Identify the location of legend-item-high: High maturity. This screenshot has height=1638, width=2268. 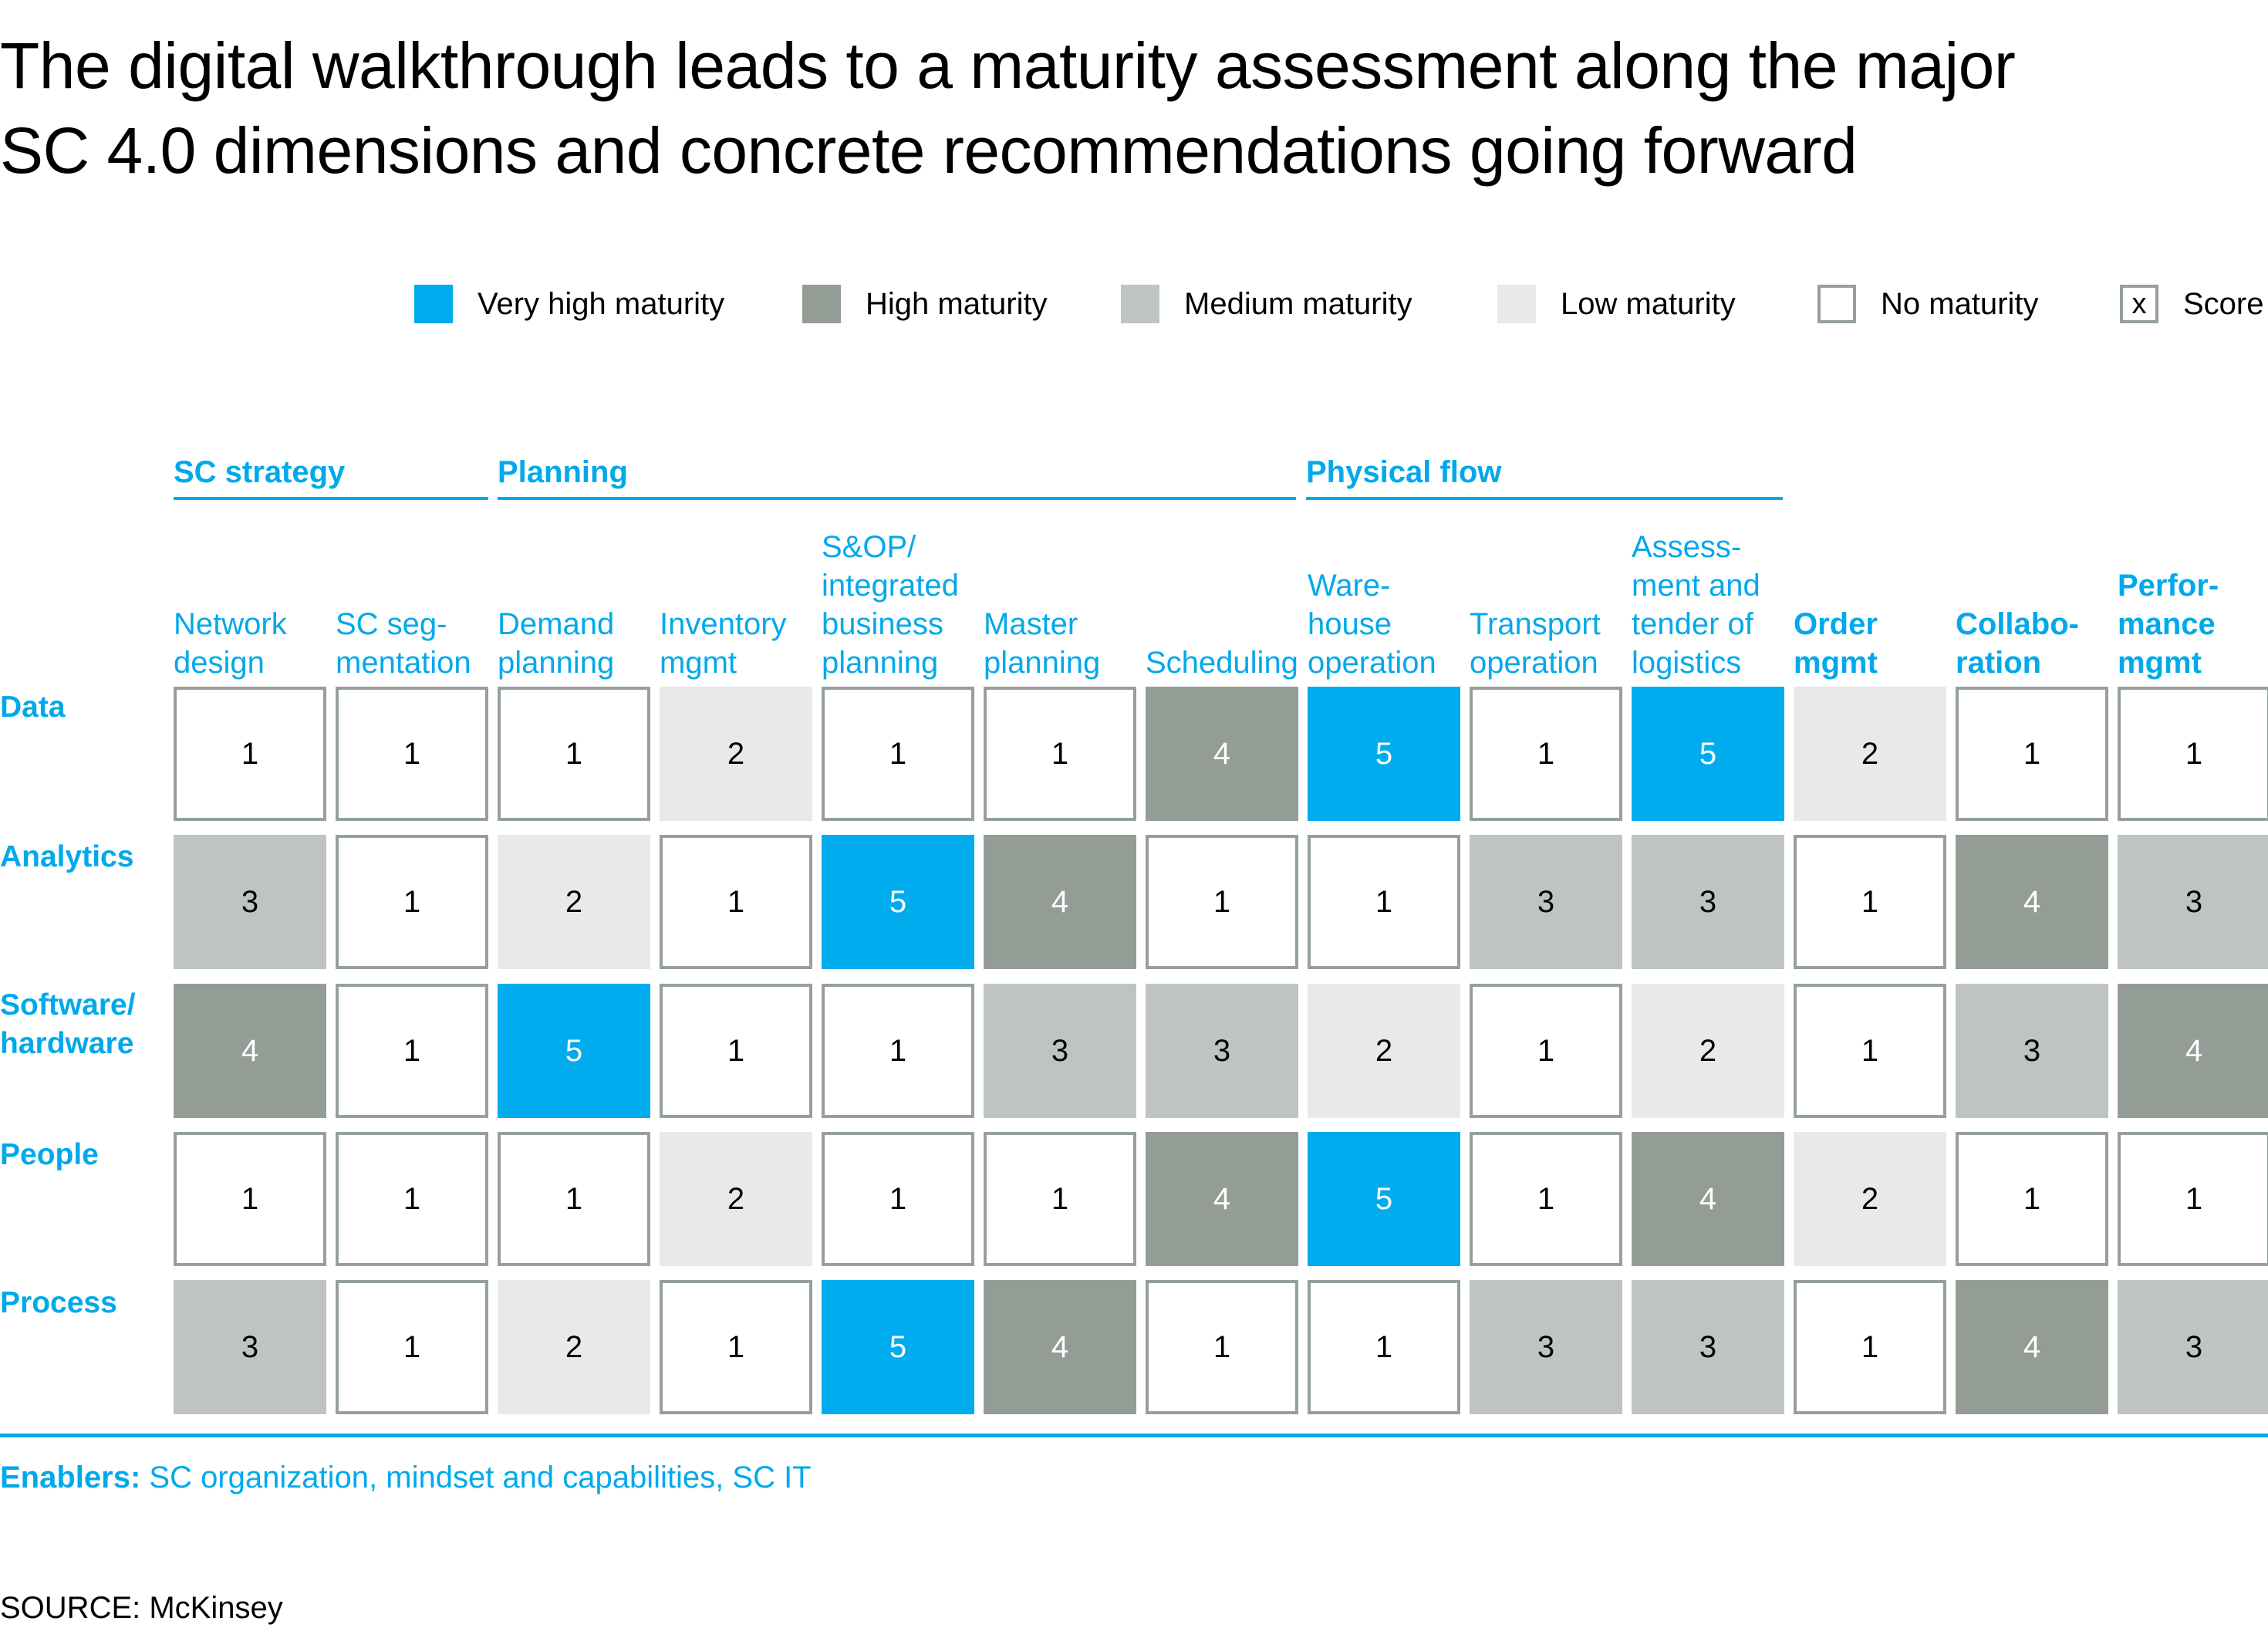
(925, 304).